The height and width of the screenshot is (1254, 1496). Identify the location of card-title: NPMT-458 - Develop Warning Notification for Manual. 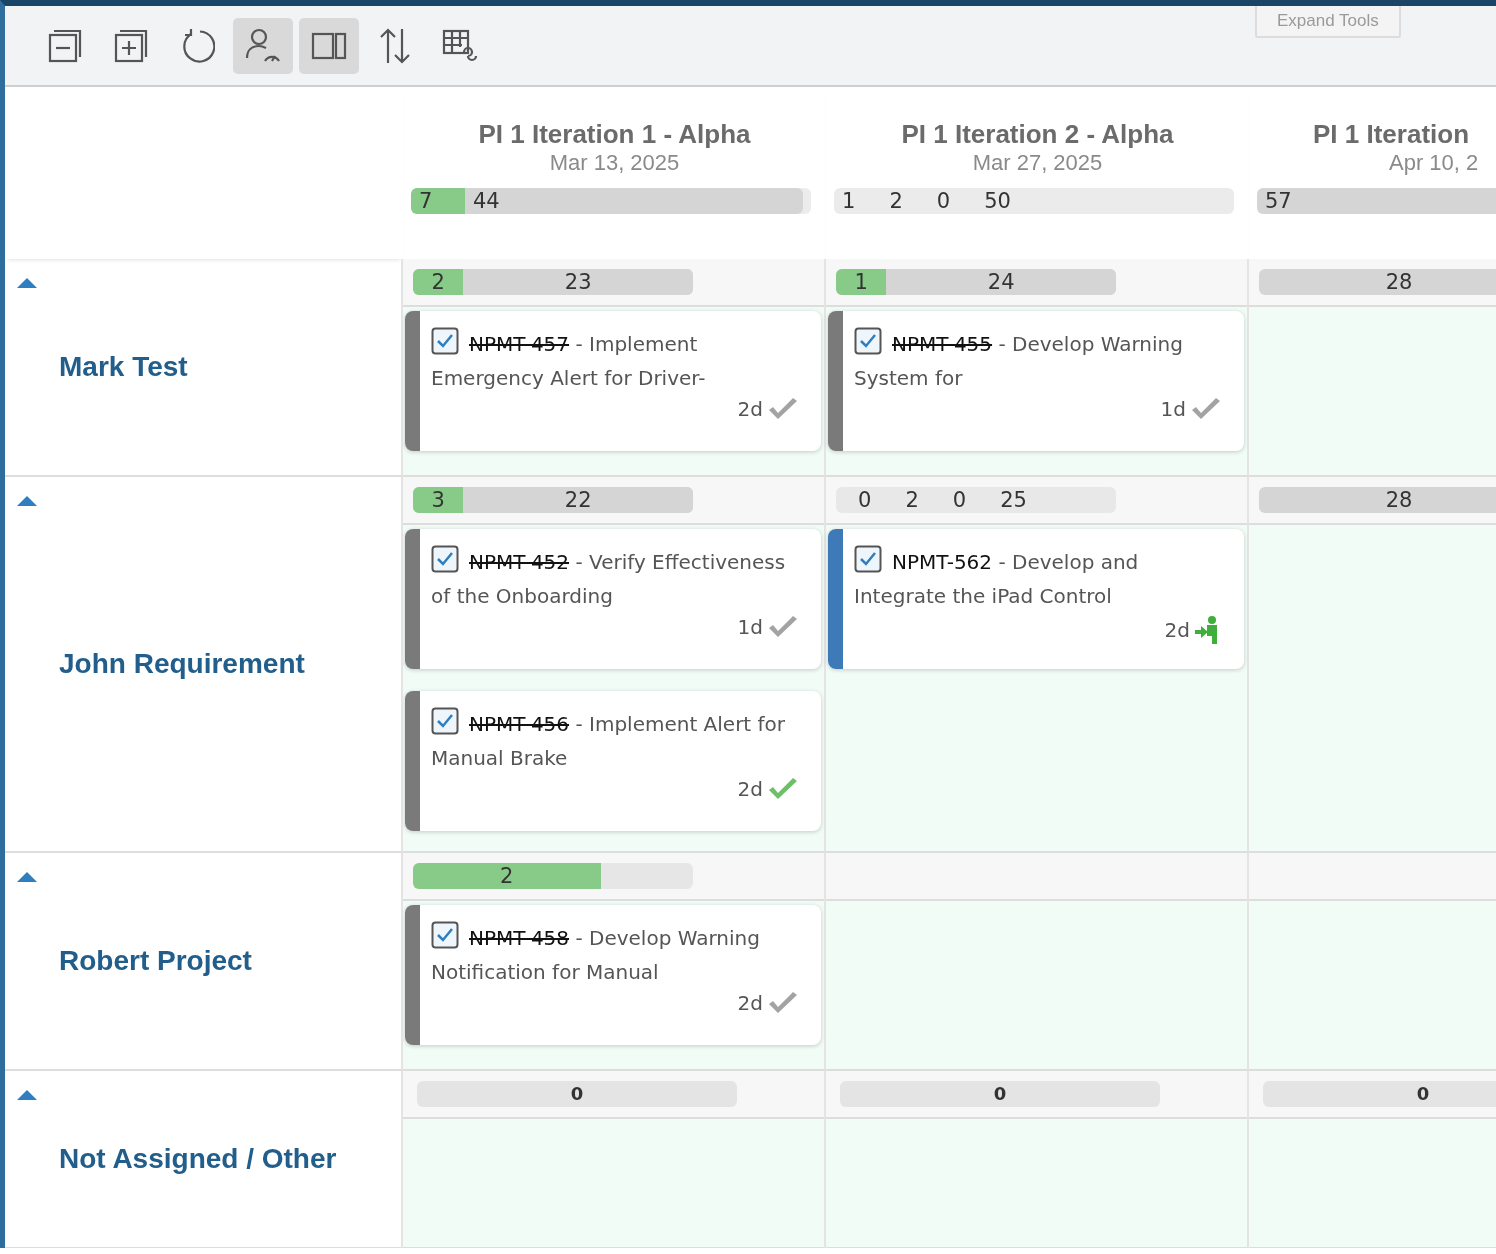
(620, 955).